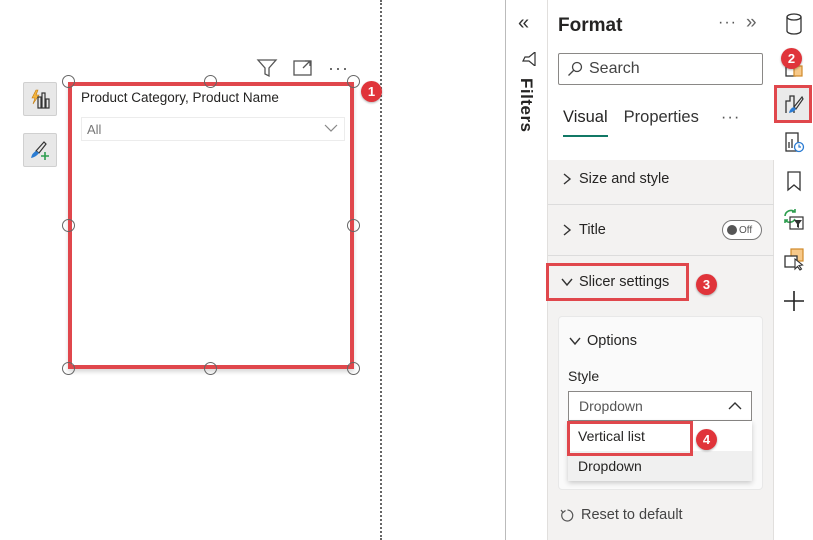 The height and width of the screenshot is (540, 813). Describe the element at coordinates (791, 58) in the screenshot. I see `annotation-badge-2: 2` at that location.